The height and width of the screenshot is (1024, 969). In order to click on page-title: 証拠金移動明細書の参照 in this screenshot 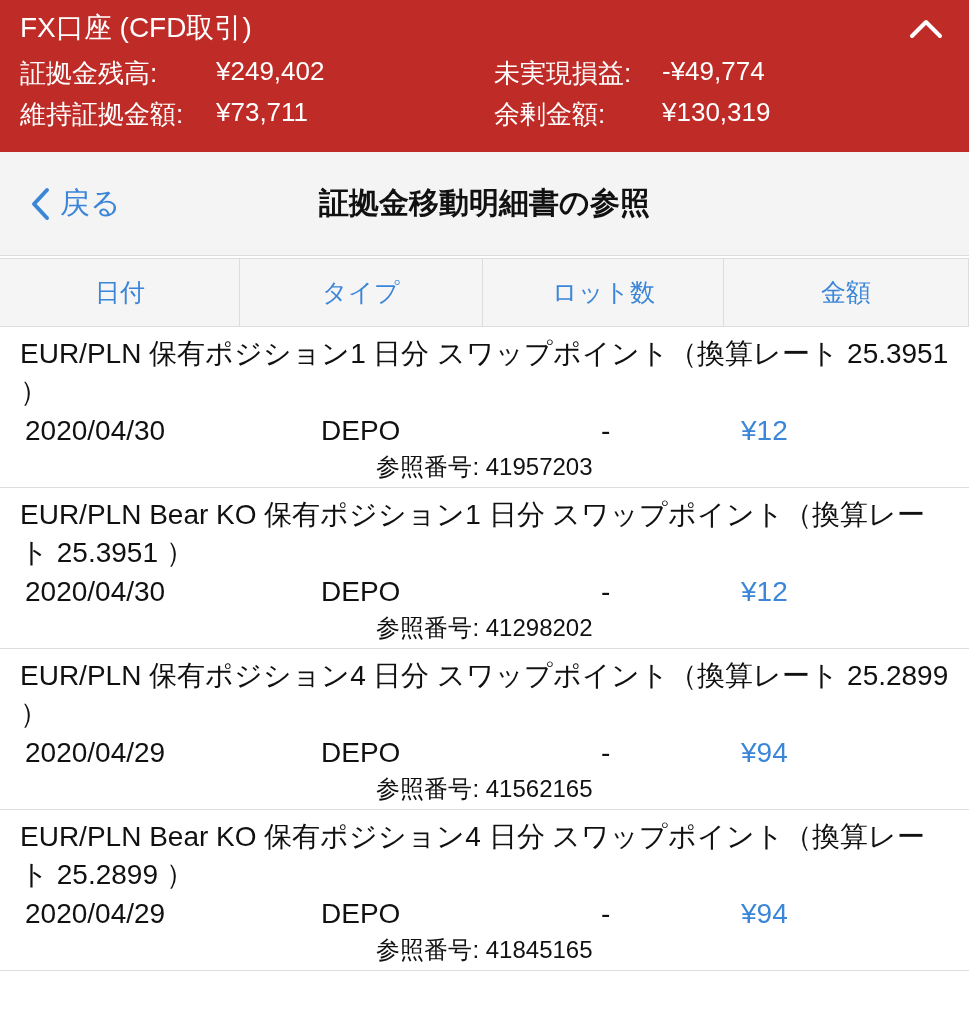, I will do `click(484, 203)`.